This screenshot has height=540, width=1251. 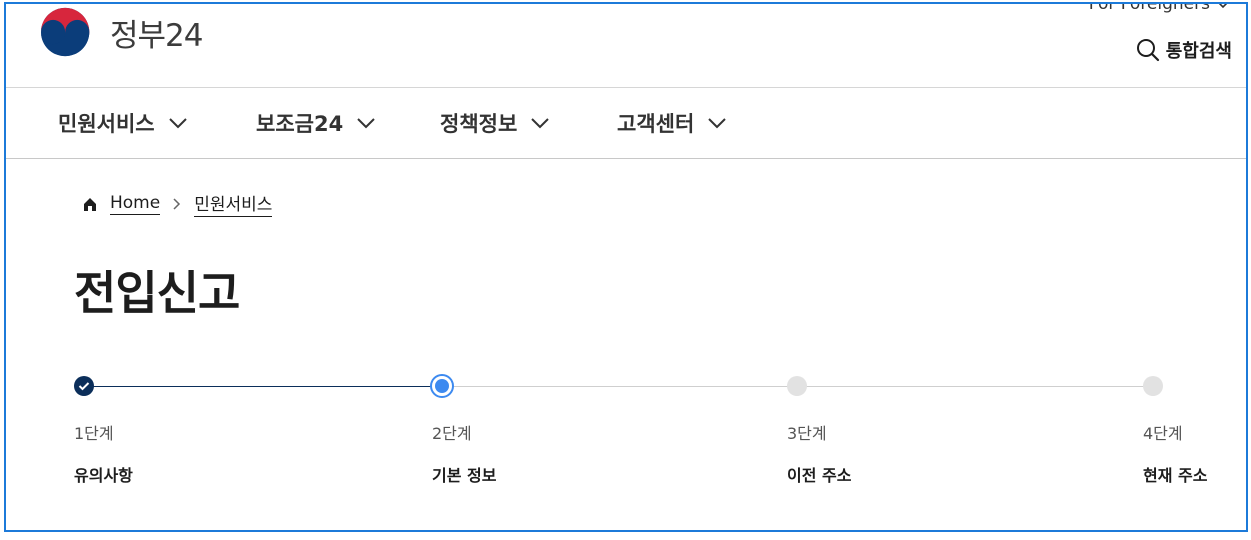 What do you see at coordinates (464, 475) in the screenshot?
I see `step-label: 기본 정보` at bounding box center [464, 475].